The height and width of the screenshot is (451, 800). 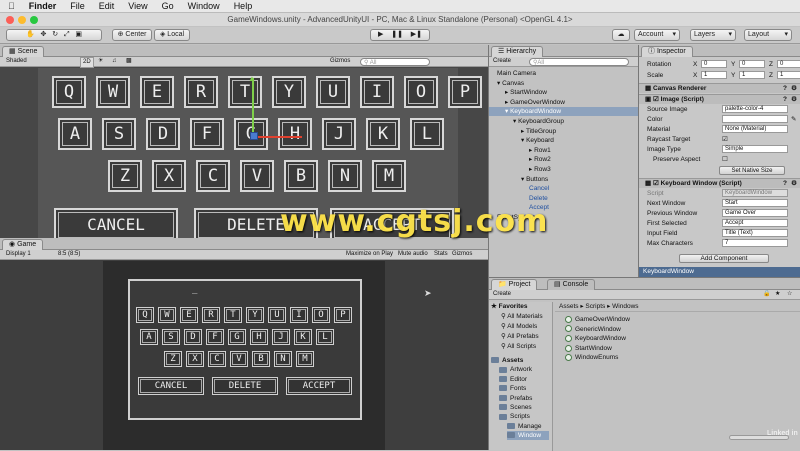 What do you see at coordinates (18, 254) in the screenshot?
I see `display-dropdown: Display 1` at bounding box center [18, 254].